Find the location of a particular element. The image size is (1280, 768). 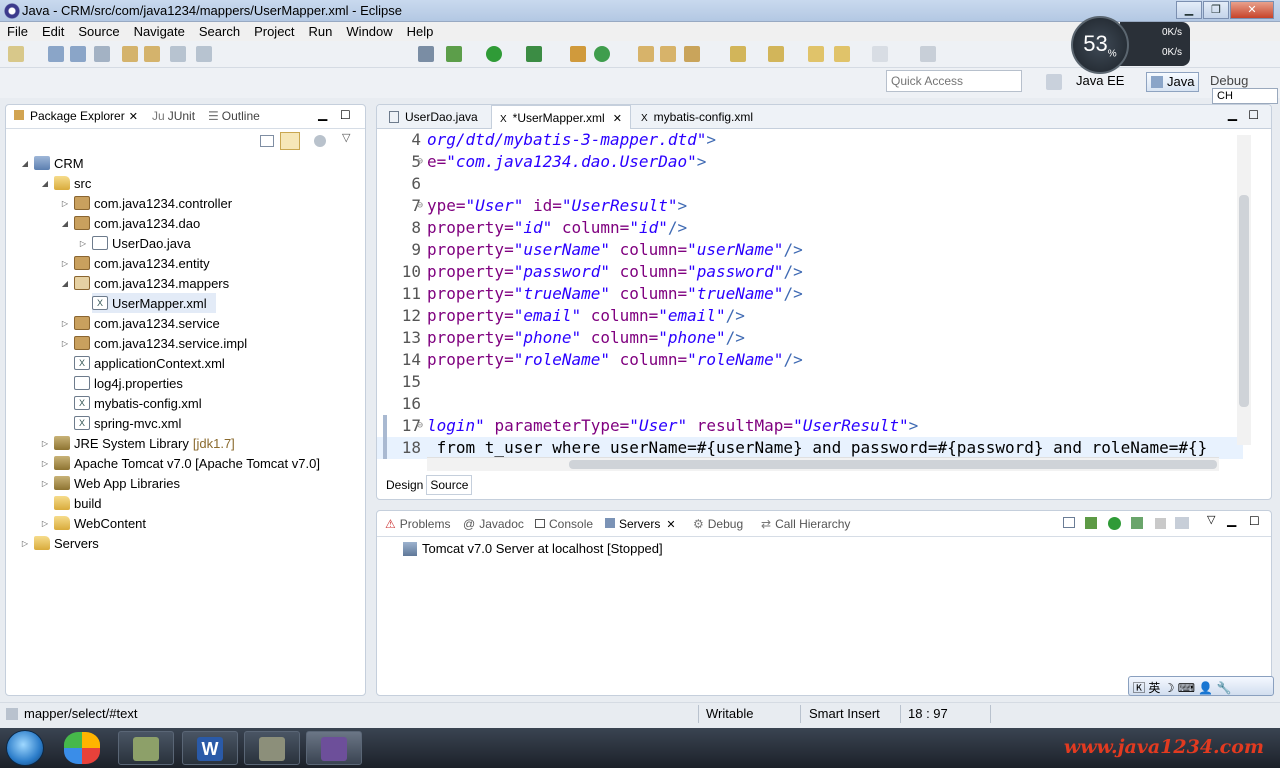

tree-item-controller: ▷ com.java1234.controller is located at coordinates (146, 203).